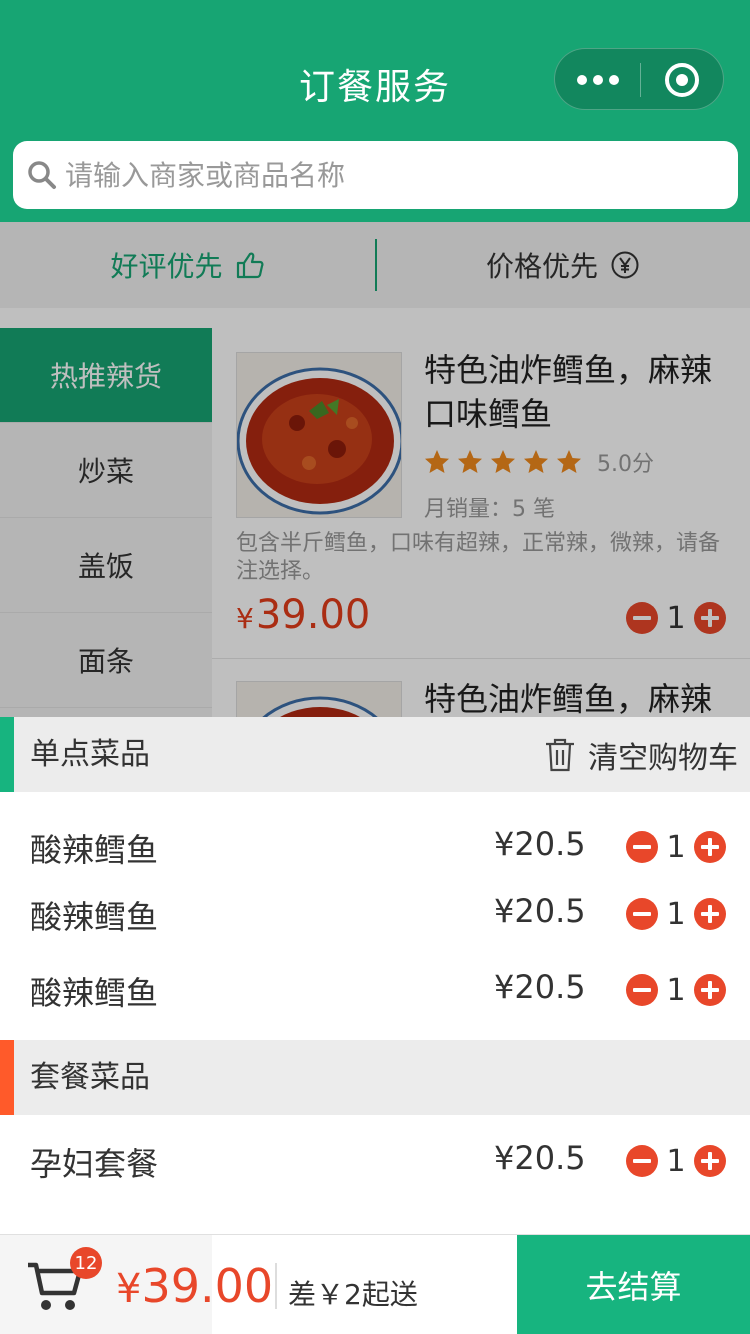  Describe the element at coordinates (90, 1077) in the screenshot. I see `section-title: 套餐菜品` at that location.